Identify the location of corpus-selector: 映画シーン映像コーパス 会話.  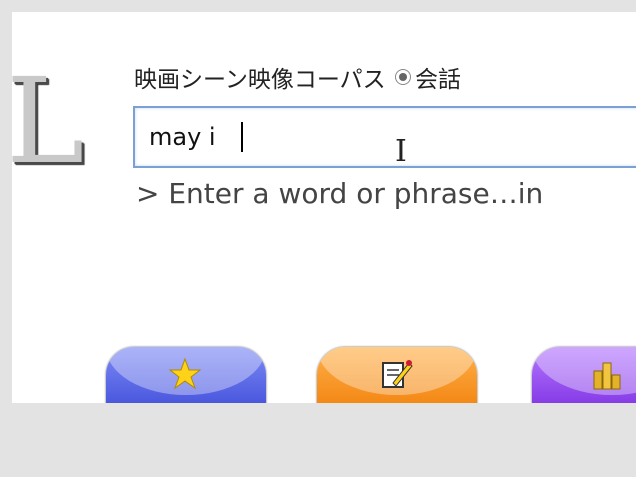
(297, 77).